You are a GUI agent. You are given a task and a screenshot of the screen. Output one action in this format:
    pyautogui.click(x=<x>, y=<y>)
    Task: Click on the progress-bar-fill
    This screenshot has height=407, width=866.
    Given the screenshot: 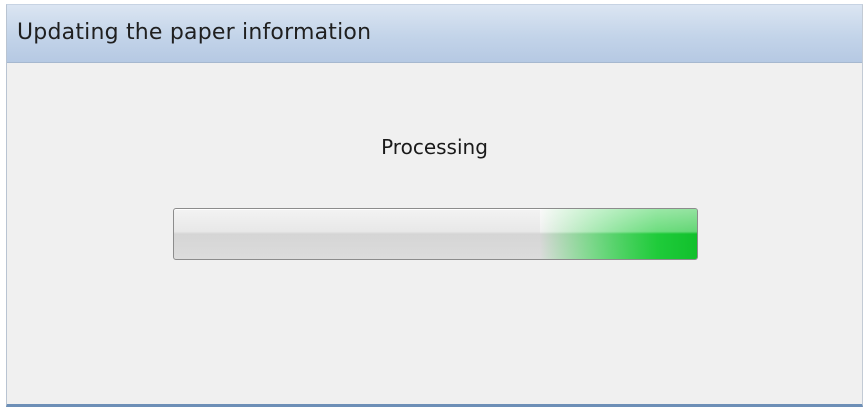 What is the action you would take?
    pyautogui.click(x=618, y=234)
    